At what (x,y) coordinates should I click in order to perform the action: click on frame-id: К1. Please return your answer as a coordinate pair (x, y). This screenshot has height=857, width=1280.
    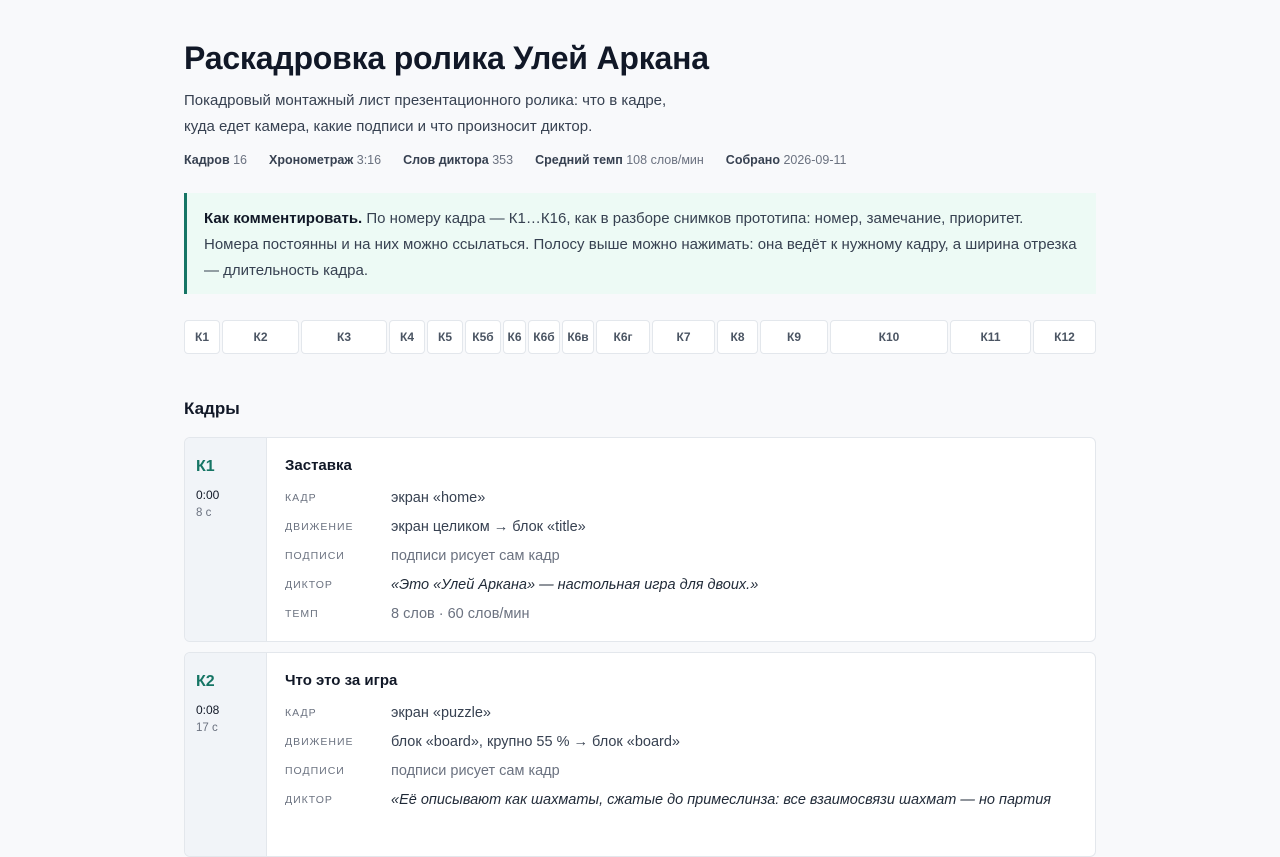
    Looking at the image, I should click on (205, 466).